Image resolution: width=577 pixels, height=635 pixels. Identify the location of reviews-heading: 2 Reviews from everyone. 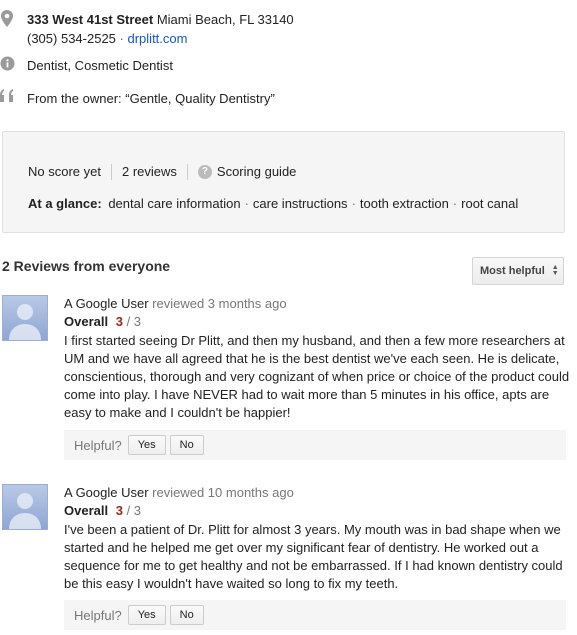
(86, 266).